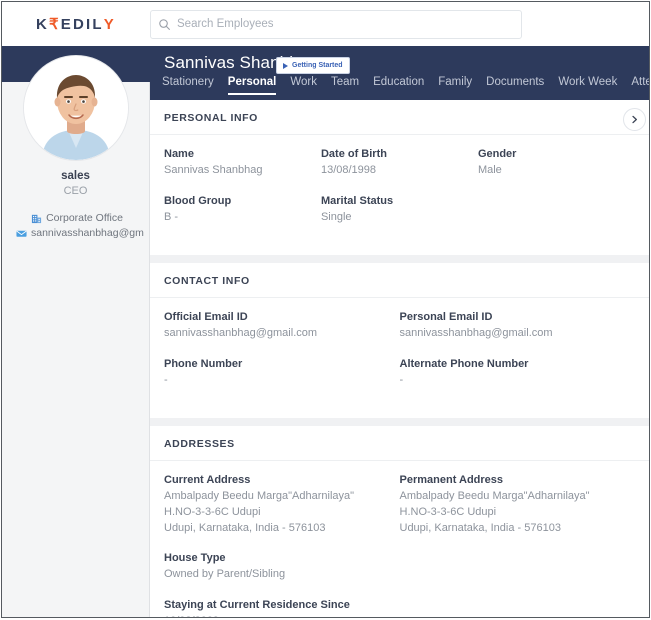  Describe the element at coordinates (87, 233) in the screenshot. I see `sidebar-email-label: sannivasshanbhag@gm` at that location.